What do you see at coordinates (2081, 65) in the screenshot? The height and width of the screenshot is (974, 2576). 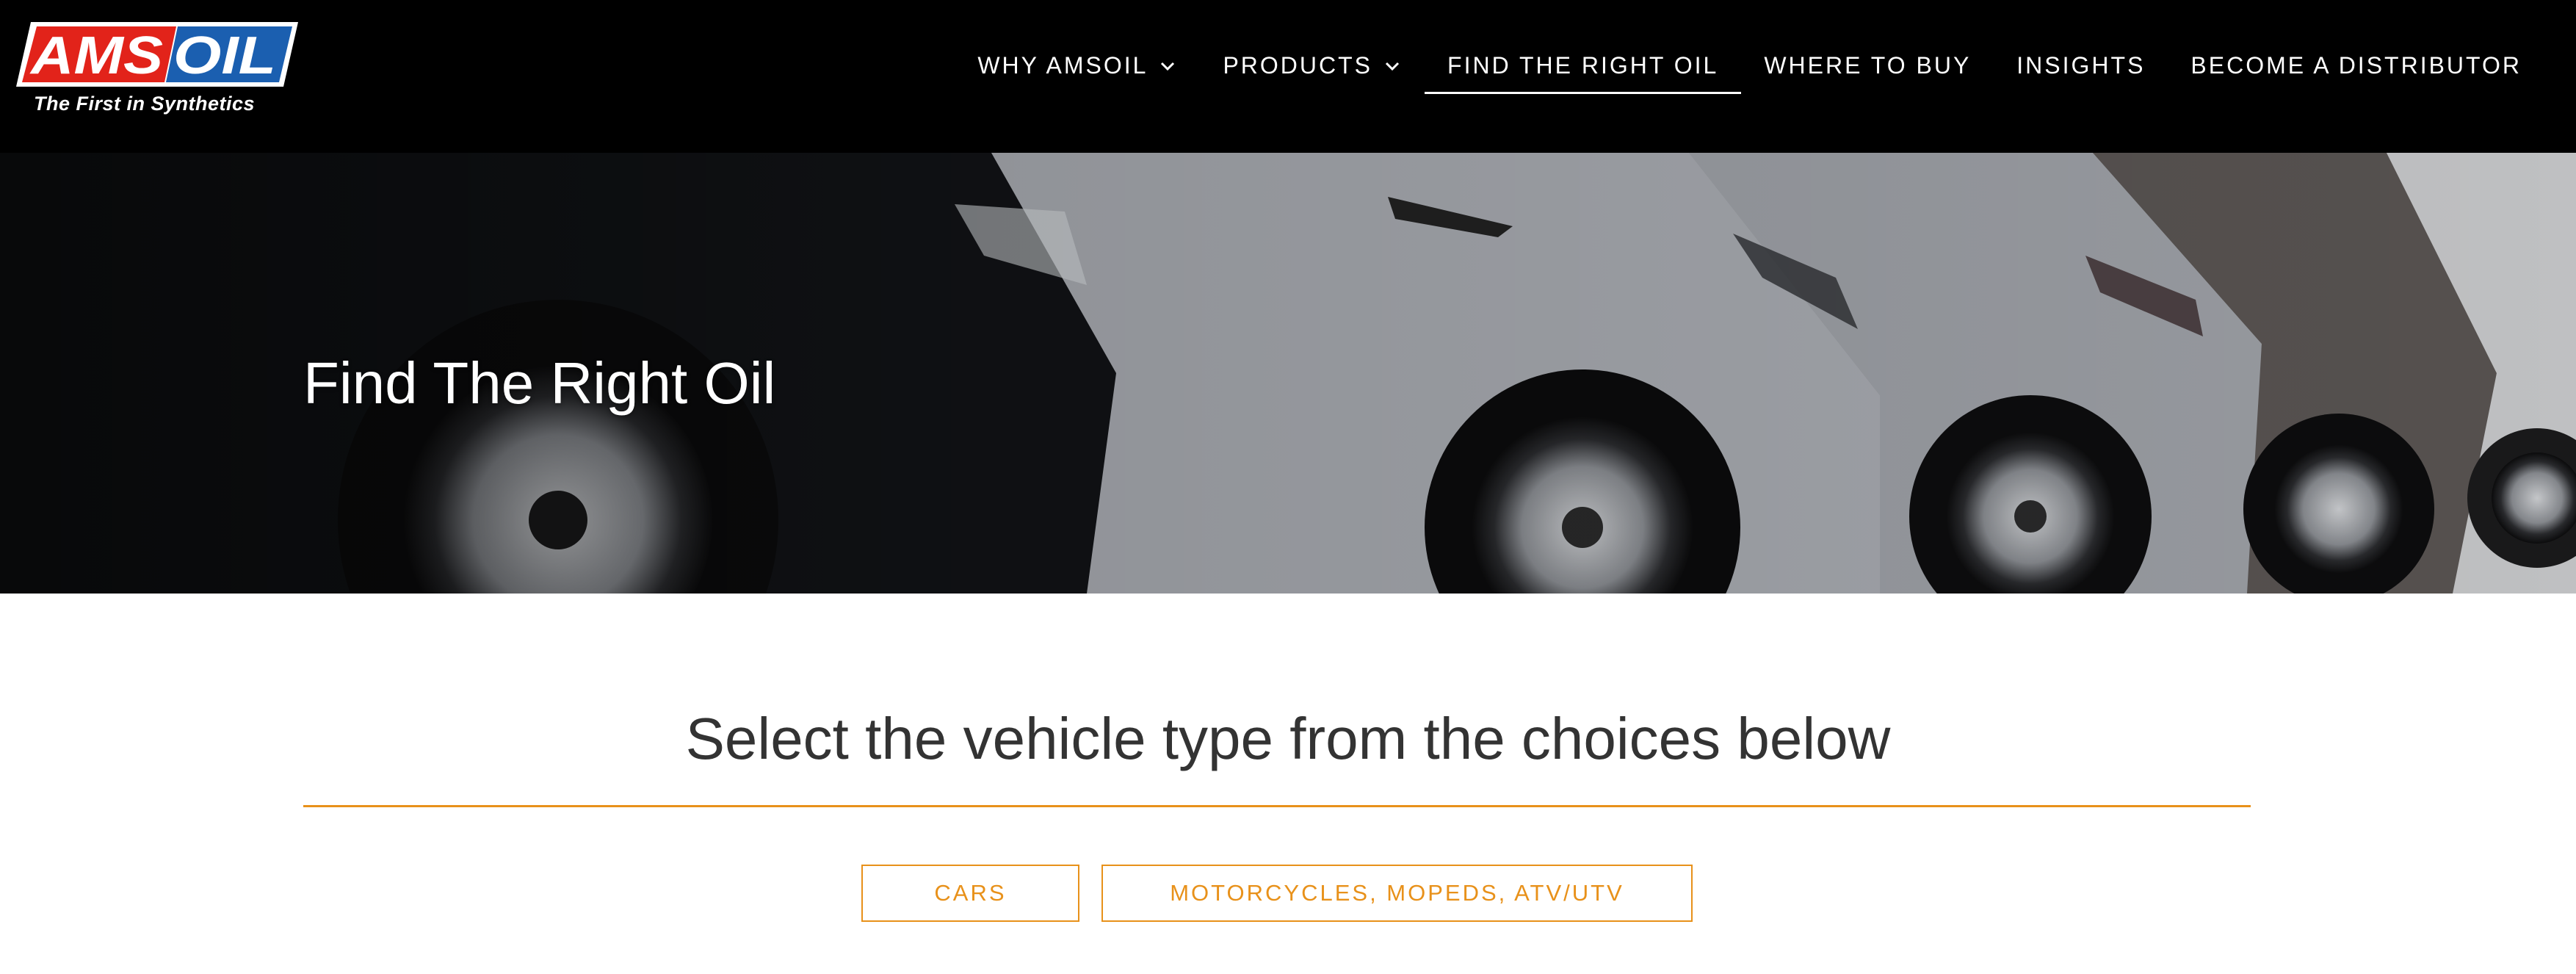 I see `nav-item-label: INSIGHTS` at bounding box center [2081, 65].